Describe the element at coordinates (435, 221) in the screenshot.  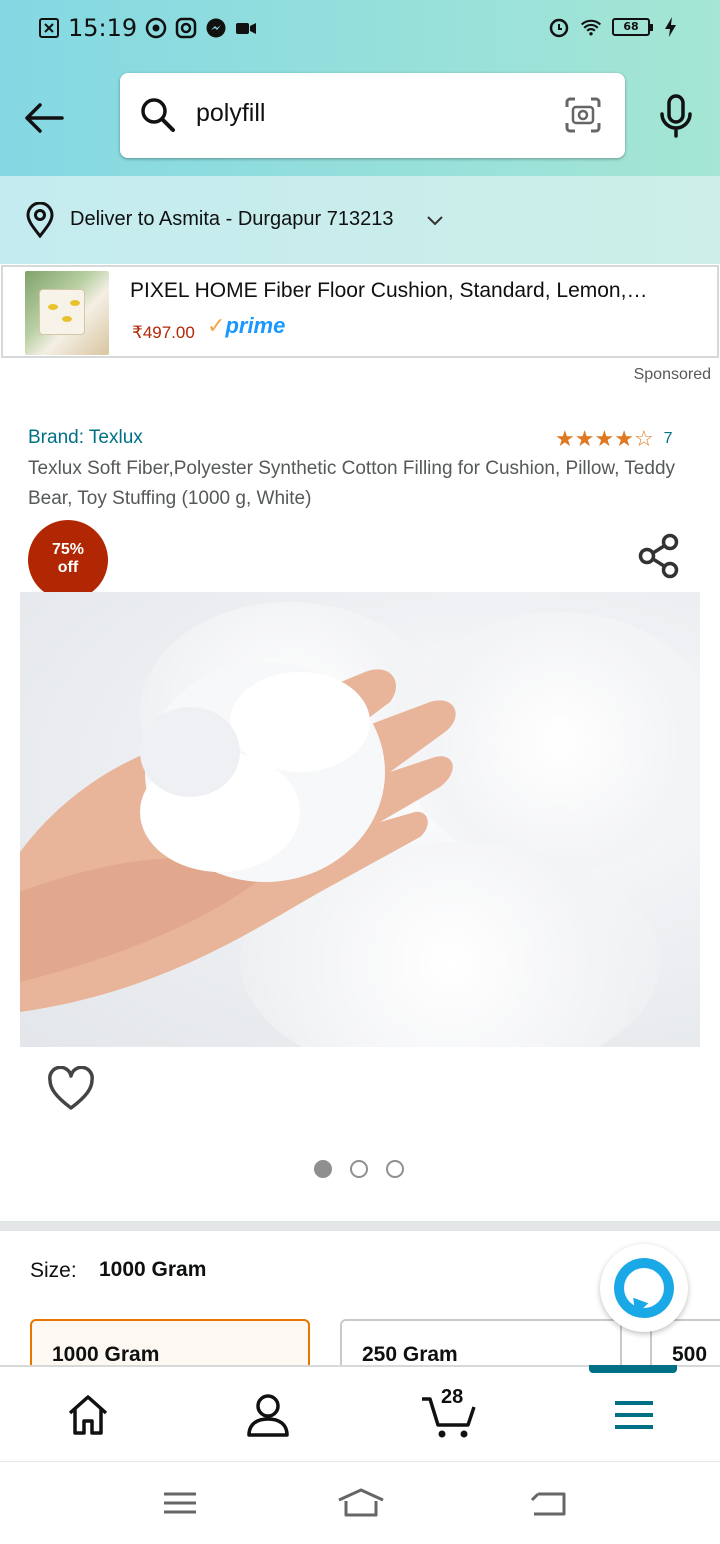
I see `chevron-down-icon` at that location.